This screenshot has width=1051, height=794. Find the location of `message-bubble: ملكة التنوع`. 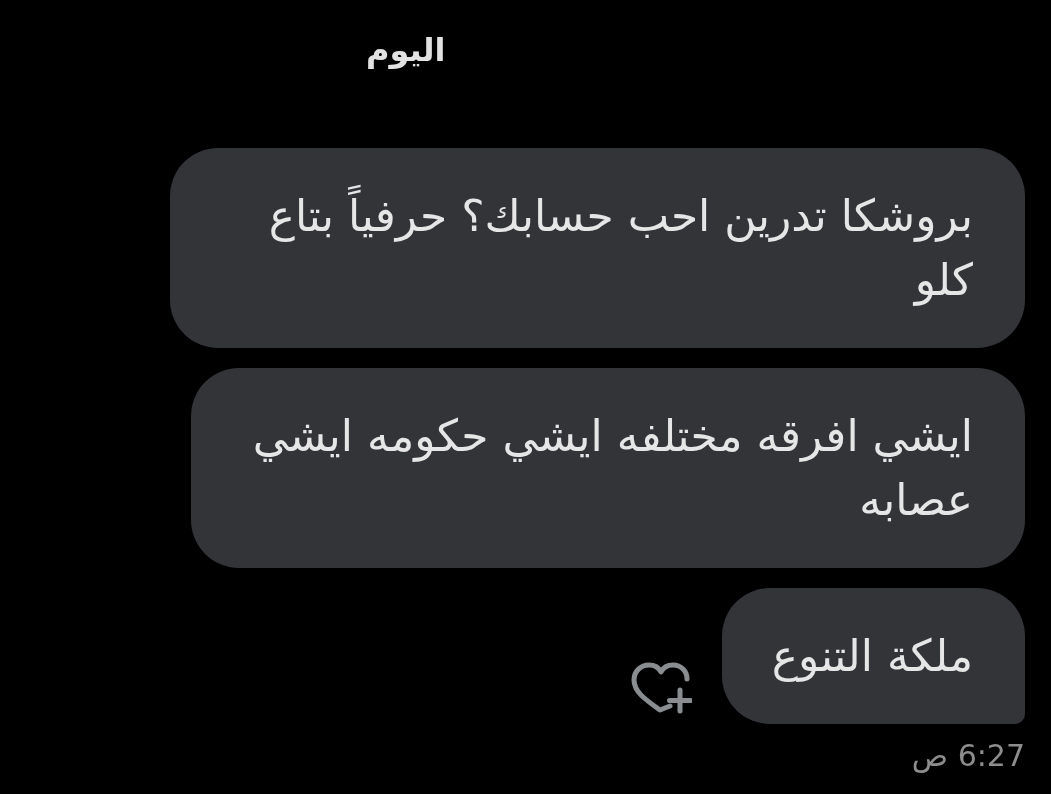

message-bubble: ملكة التنوع is located at coordinates (873, 656).